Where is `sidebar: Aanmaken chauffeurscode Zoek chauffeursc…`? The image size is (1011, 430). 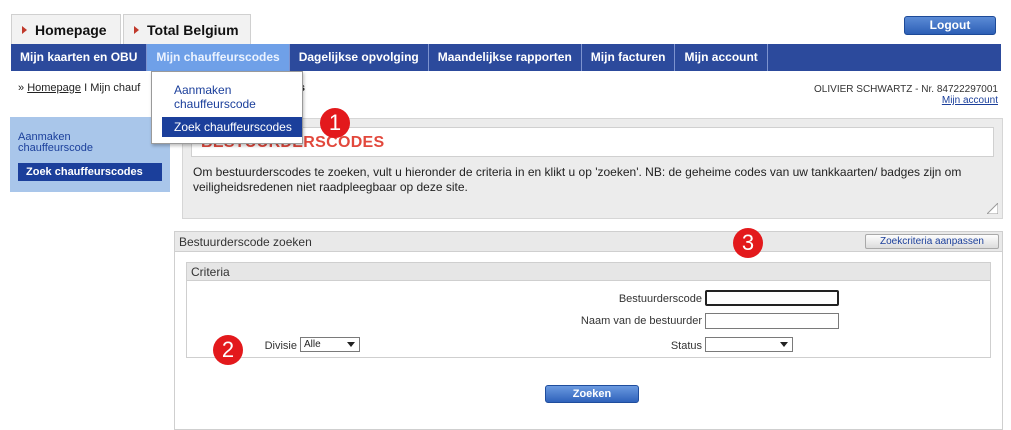
sidebar: Aanmaken chauffeurscode Zoek chauffeursc… is located at coordinates (90, 154).